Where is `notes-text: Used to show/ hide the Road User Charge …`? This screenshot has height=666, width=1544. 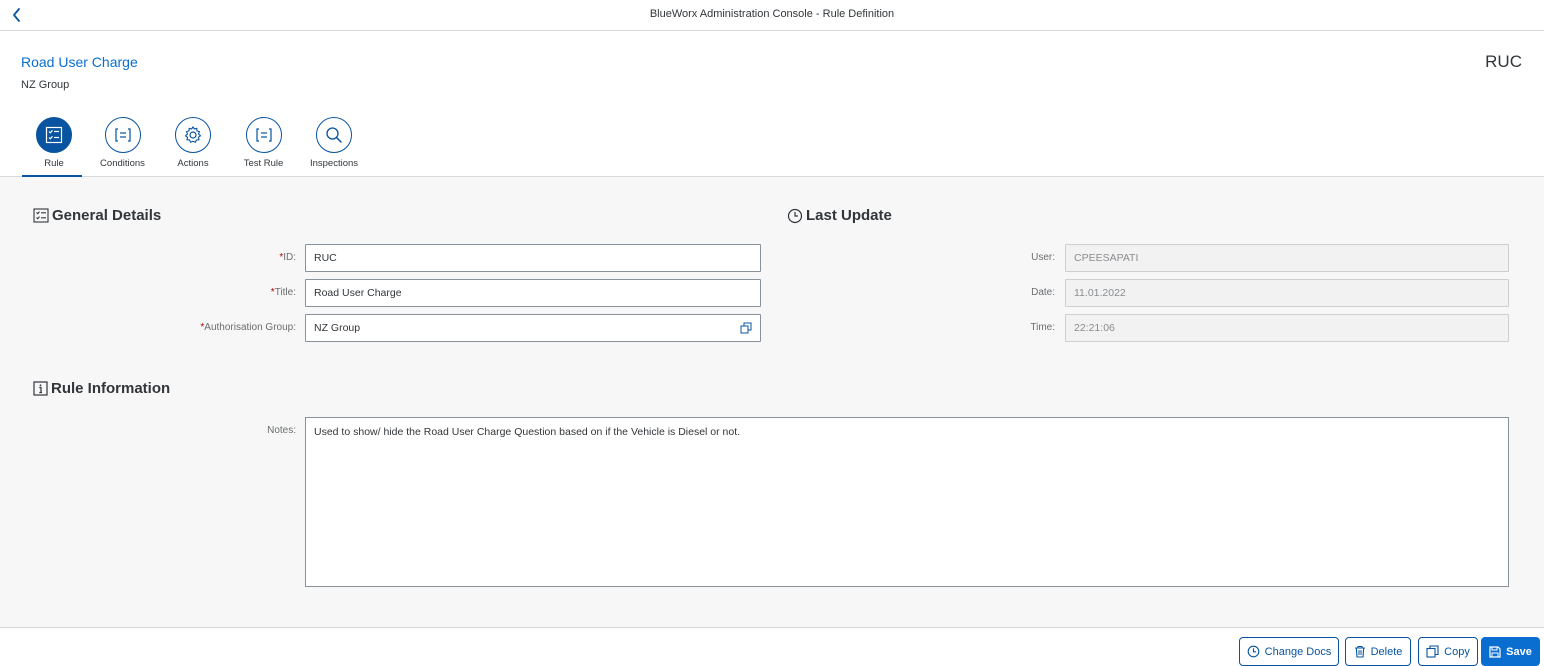
notes-text: Used to show/ hide the Road User Charge … is located at coordinates (527, 432).